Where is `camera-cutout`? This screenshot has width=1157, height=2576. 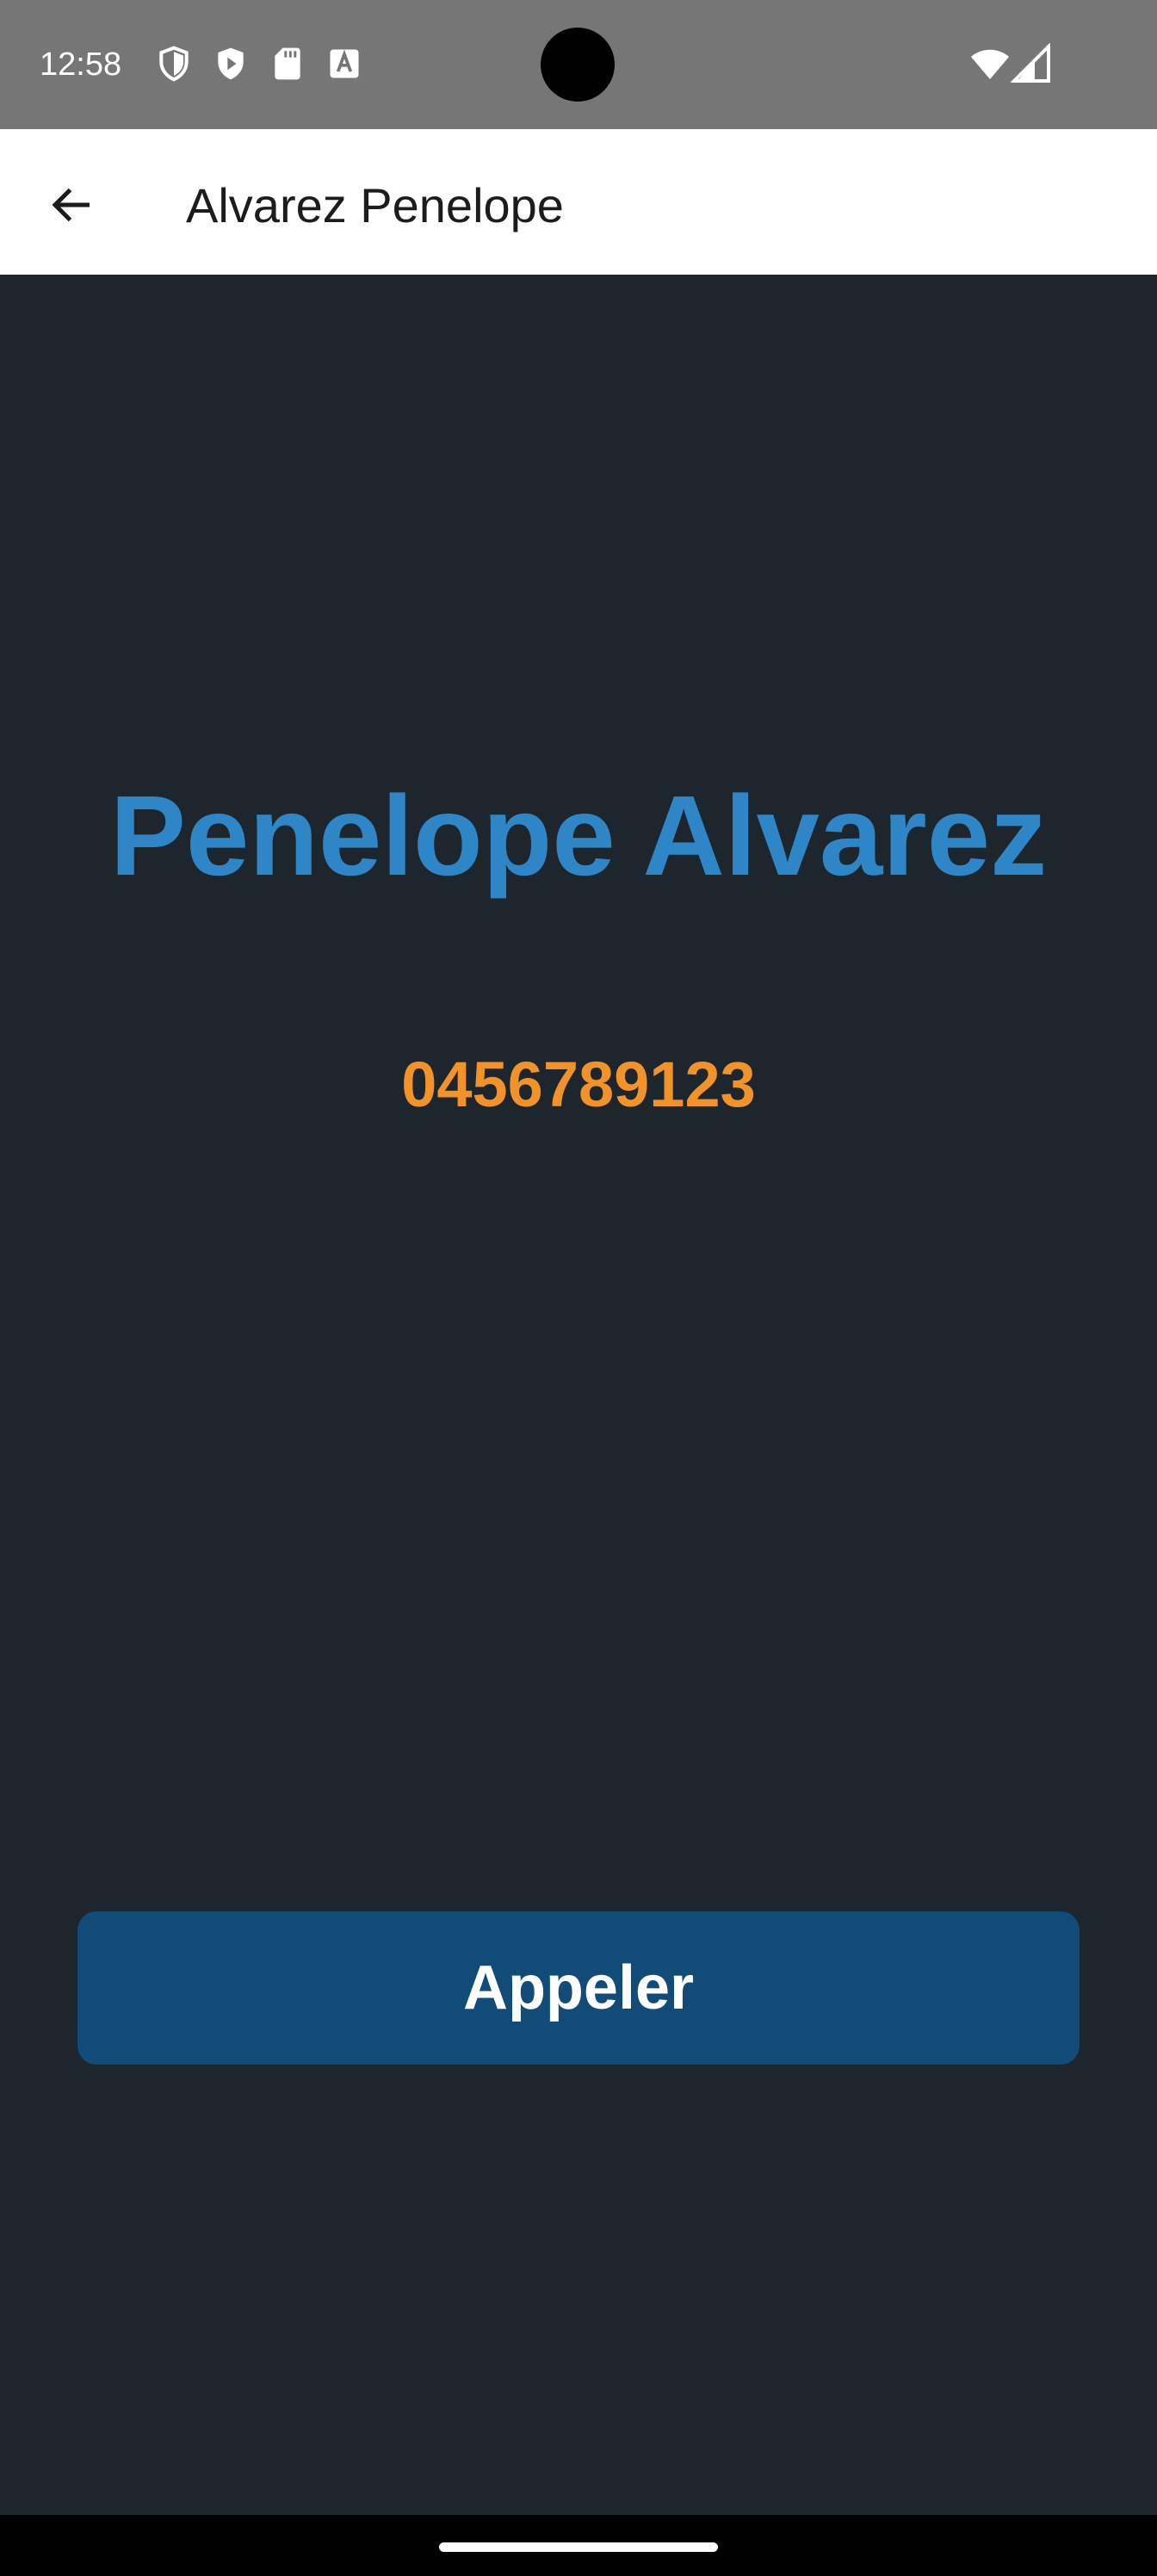
camera-cutout is located at coordinates (578, 65).